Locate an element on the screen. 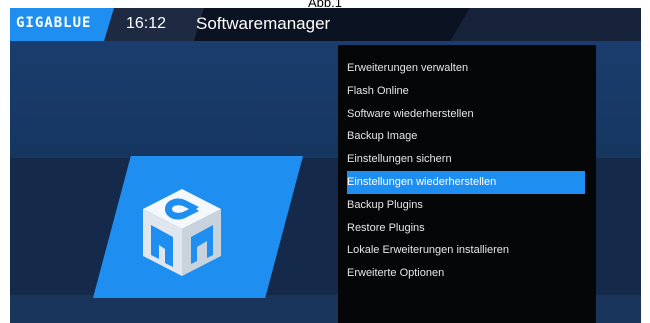  logo-band: GIGABLUE is located at coordinates (62, 24).